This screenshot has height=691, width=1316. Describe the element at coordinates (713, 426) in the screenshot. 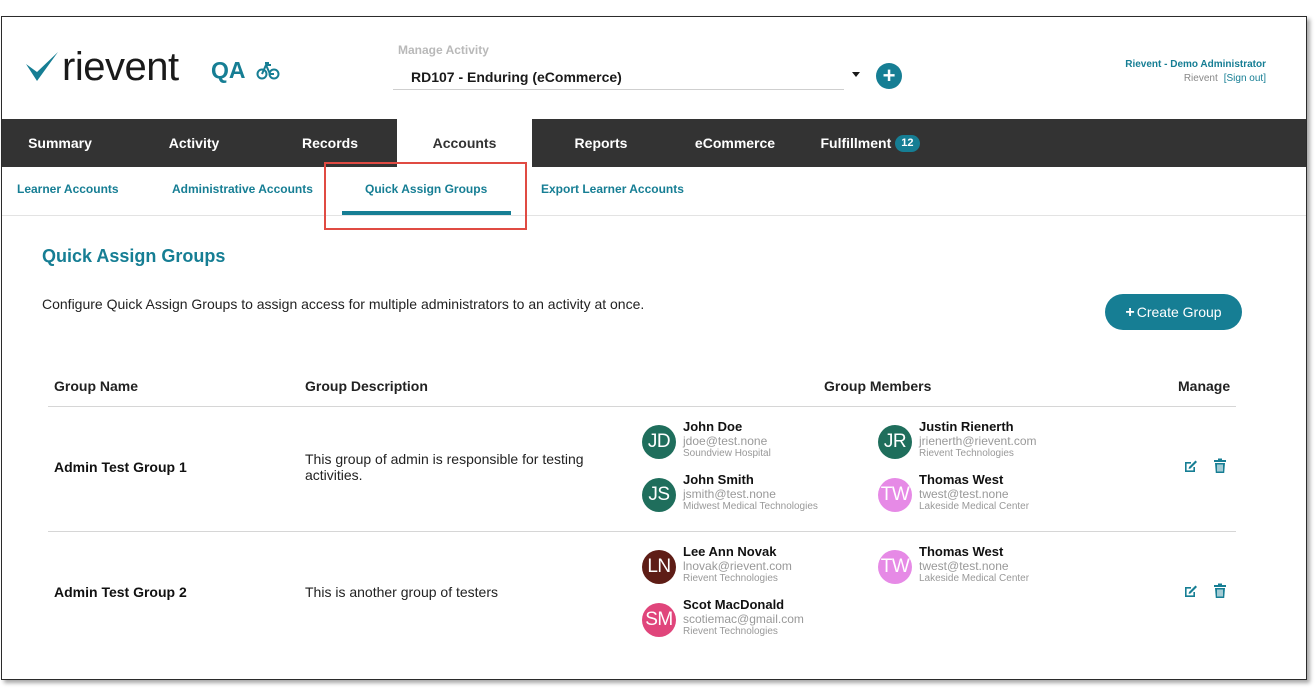

I see `member-name: John Doe` at that location.